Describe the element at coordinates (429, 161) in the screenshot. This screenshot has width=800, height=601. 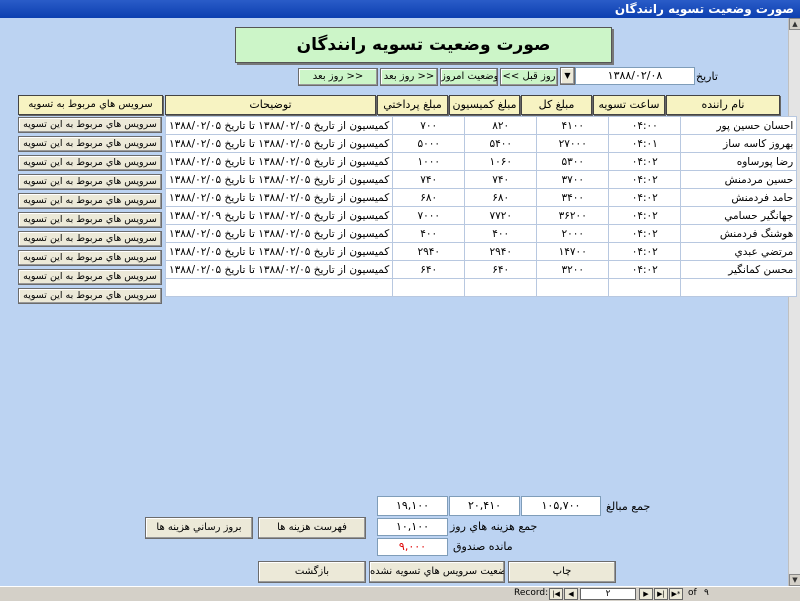
I see `row-paid: ۱۰۰۰` at that location.